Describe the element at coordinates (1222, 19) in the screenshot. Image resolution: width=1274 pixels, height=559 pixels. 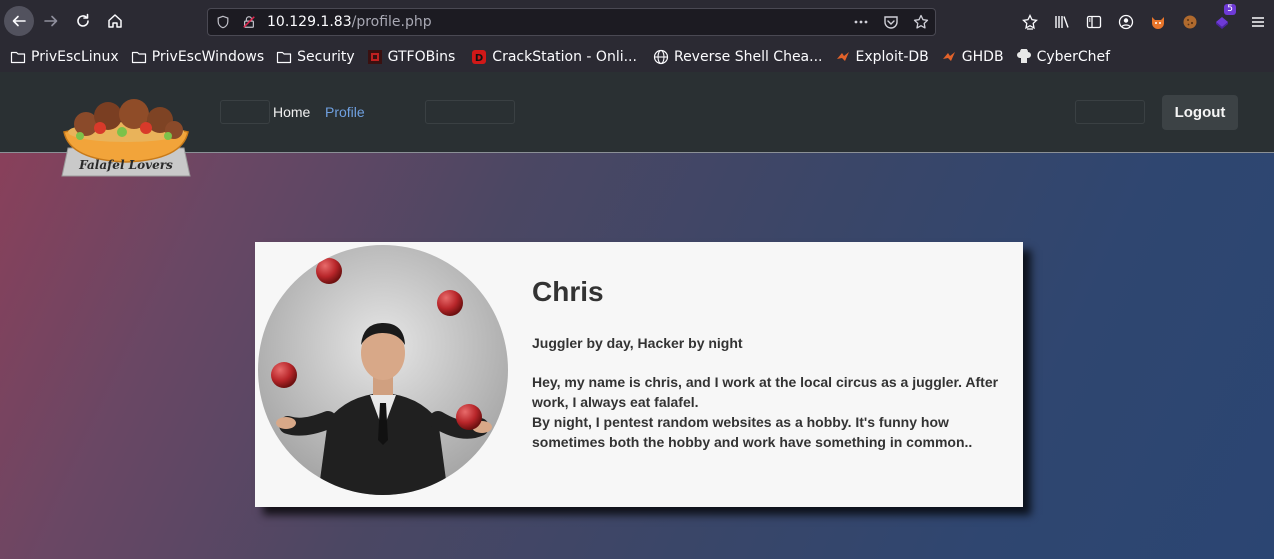
I see `extension-icon: 5` at that location.